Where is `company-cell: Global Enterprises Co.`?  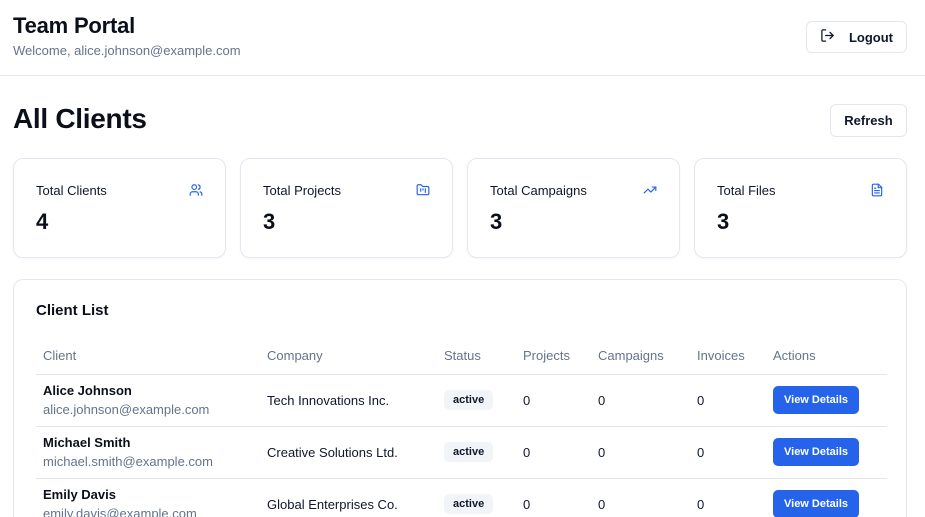 company-cell: Global Enterprises Co. is located at coordinates (348, 497).